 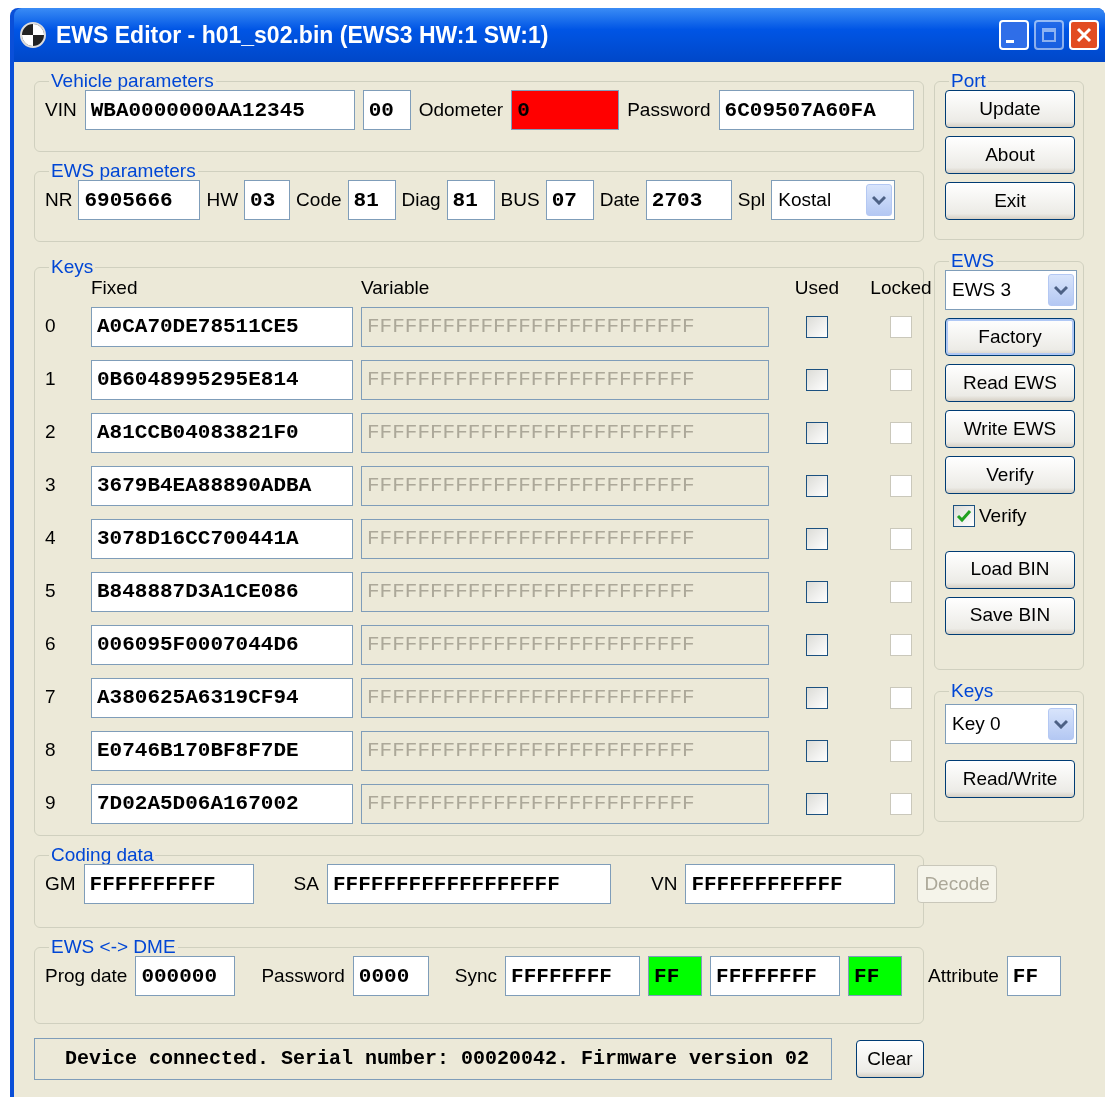 I want to click on row-index: 6, so click(x=51, y=644).